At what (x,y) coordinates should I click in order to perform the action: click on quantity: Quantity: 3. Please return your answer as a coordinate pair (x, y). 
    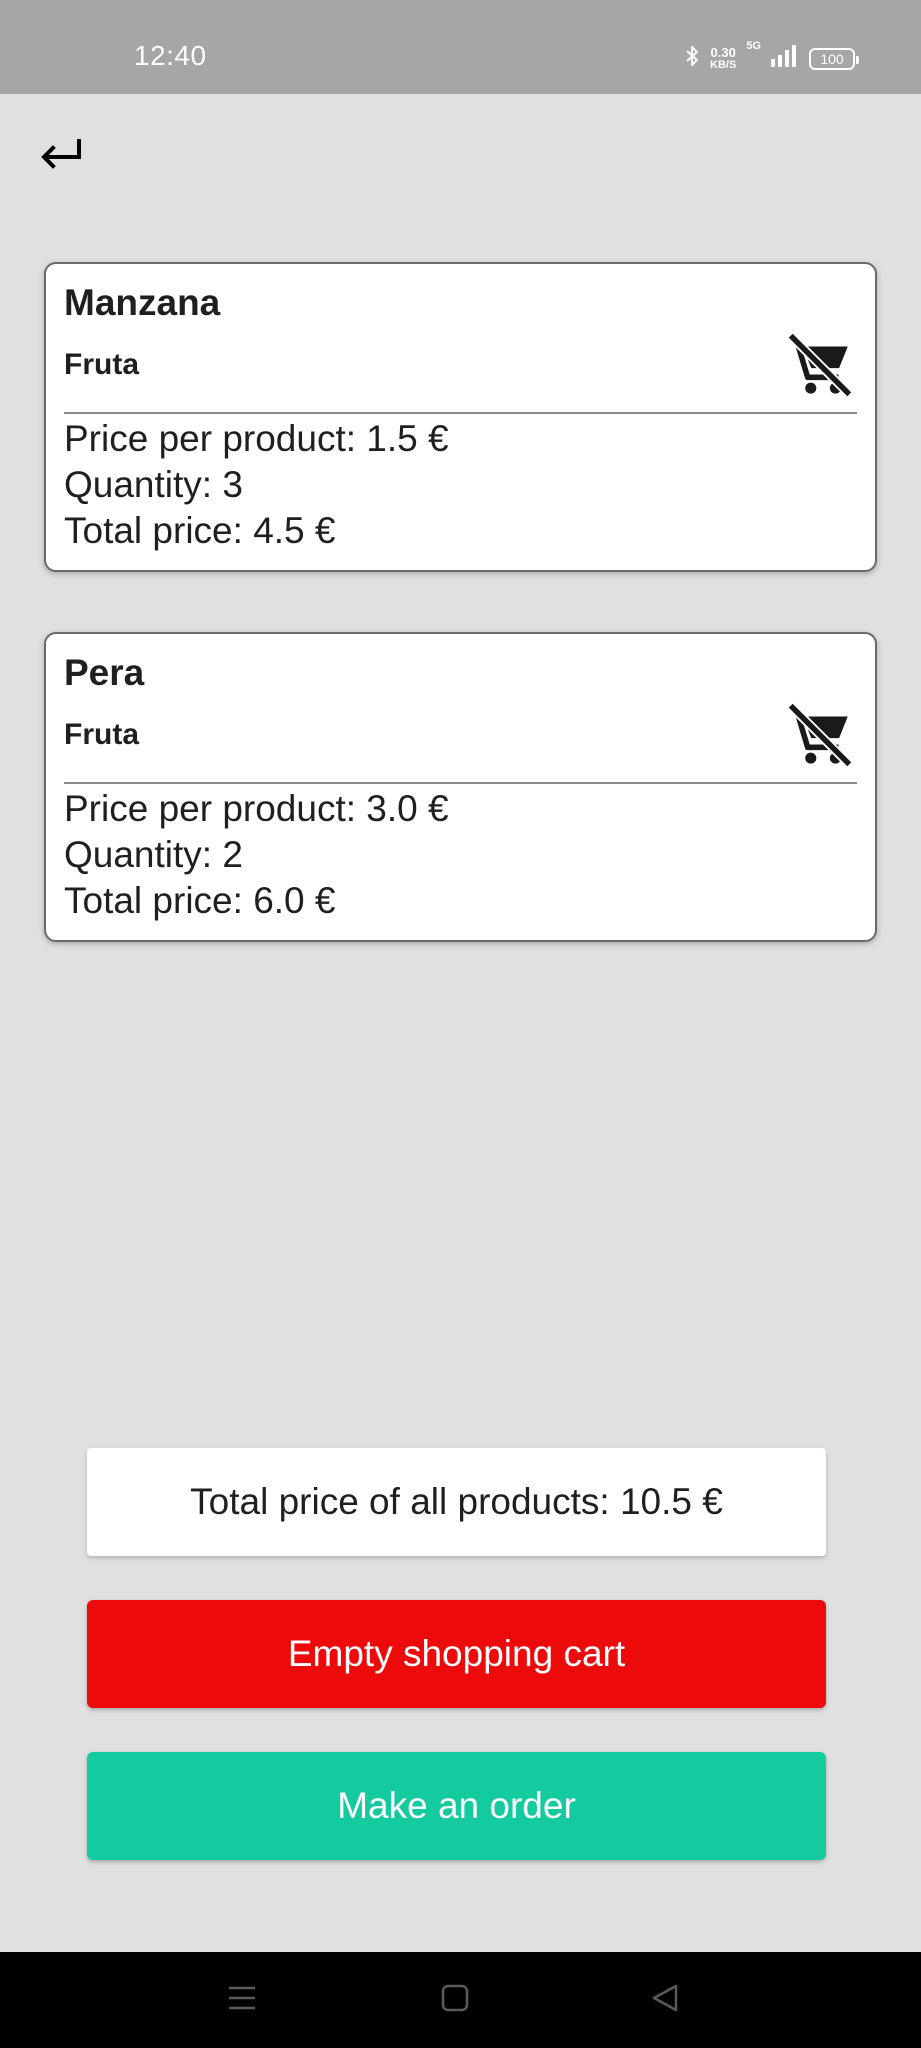
    Looking at the image, I should click on (153, 484).